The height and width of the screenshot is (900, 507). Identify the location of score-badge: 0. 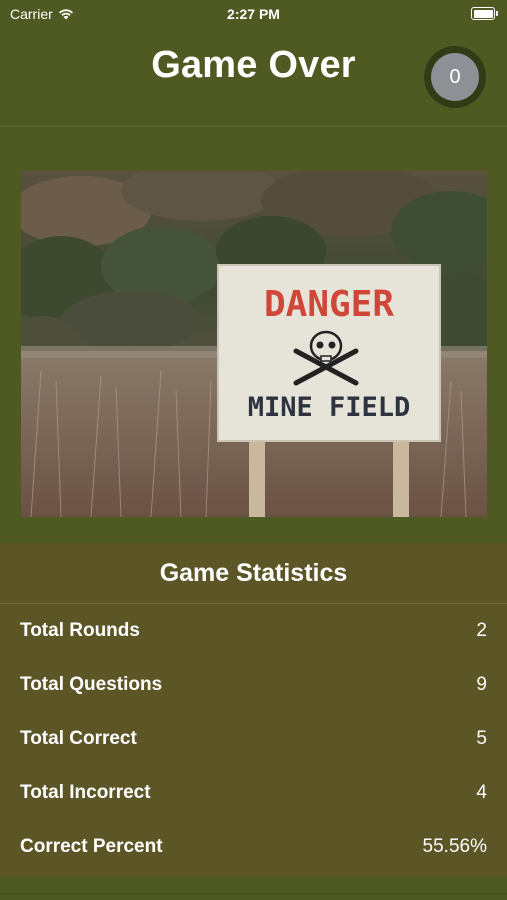
(455, 77).